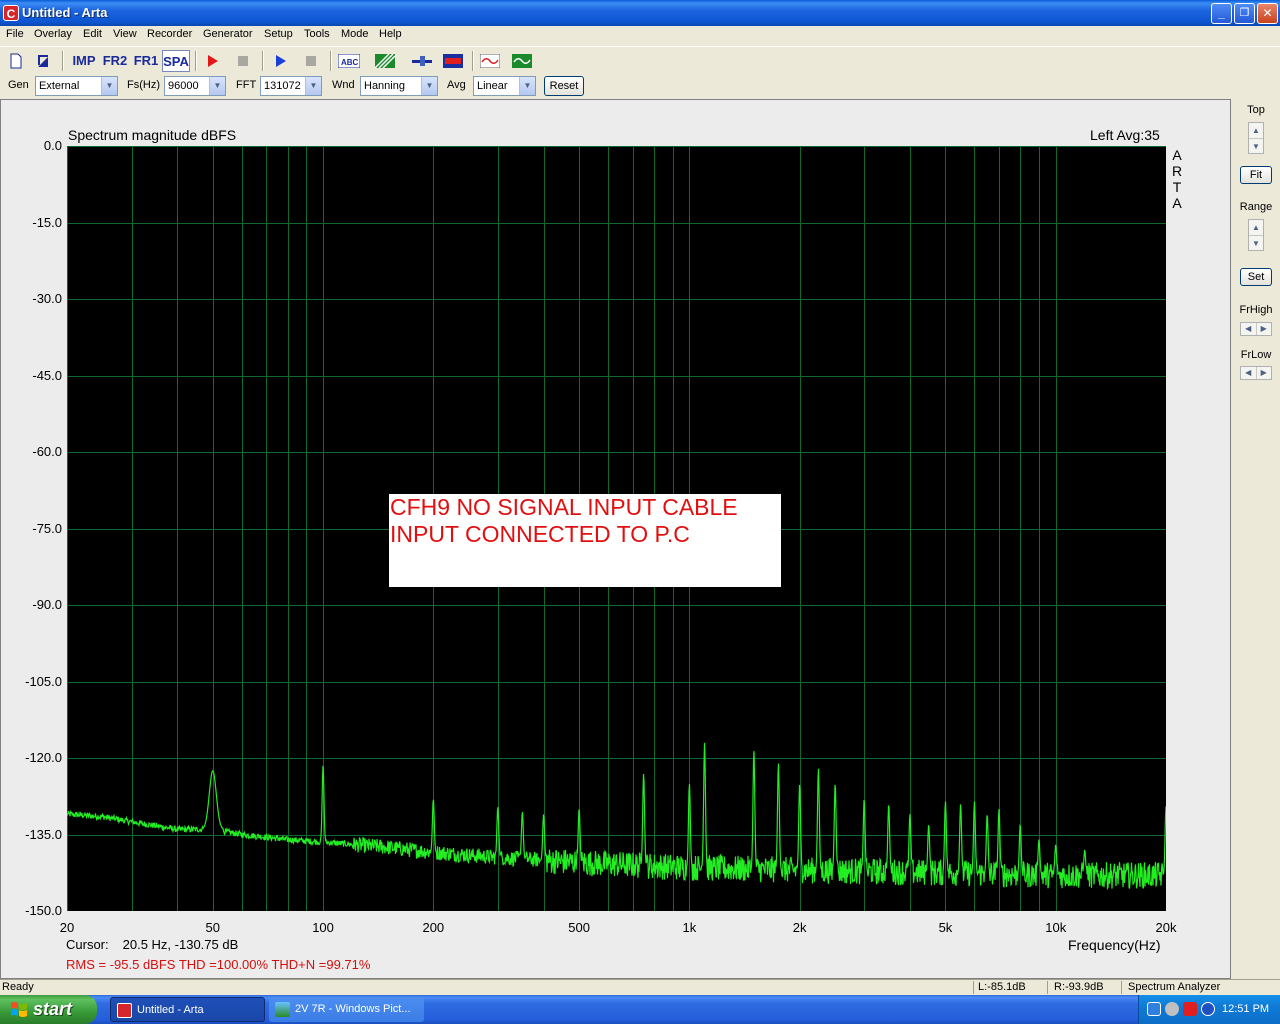 The image size is (1280, 1024). Describe the element at coordinates (390, 34) in the screenshot. I see `menu-help: Help` at that location.